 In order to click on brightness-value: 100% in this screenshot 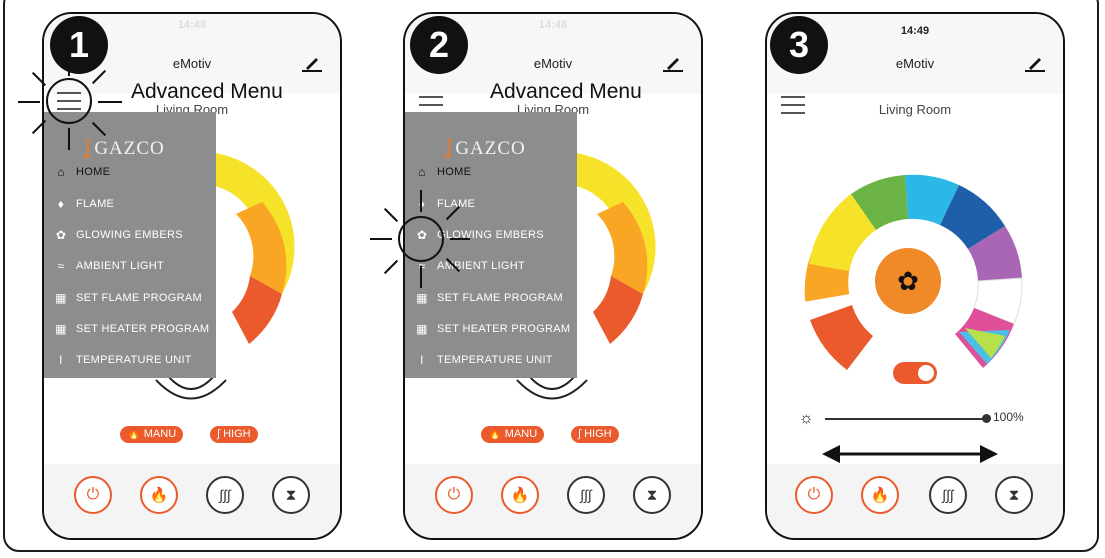, I will do `click(1008, 417)`.